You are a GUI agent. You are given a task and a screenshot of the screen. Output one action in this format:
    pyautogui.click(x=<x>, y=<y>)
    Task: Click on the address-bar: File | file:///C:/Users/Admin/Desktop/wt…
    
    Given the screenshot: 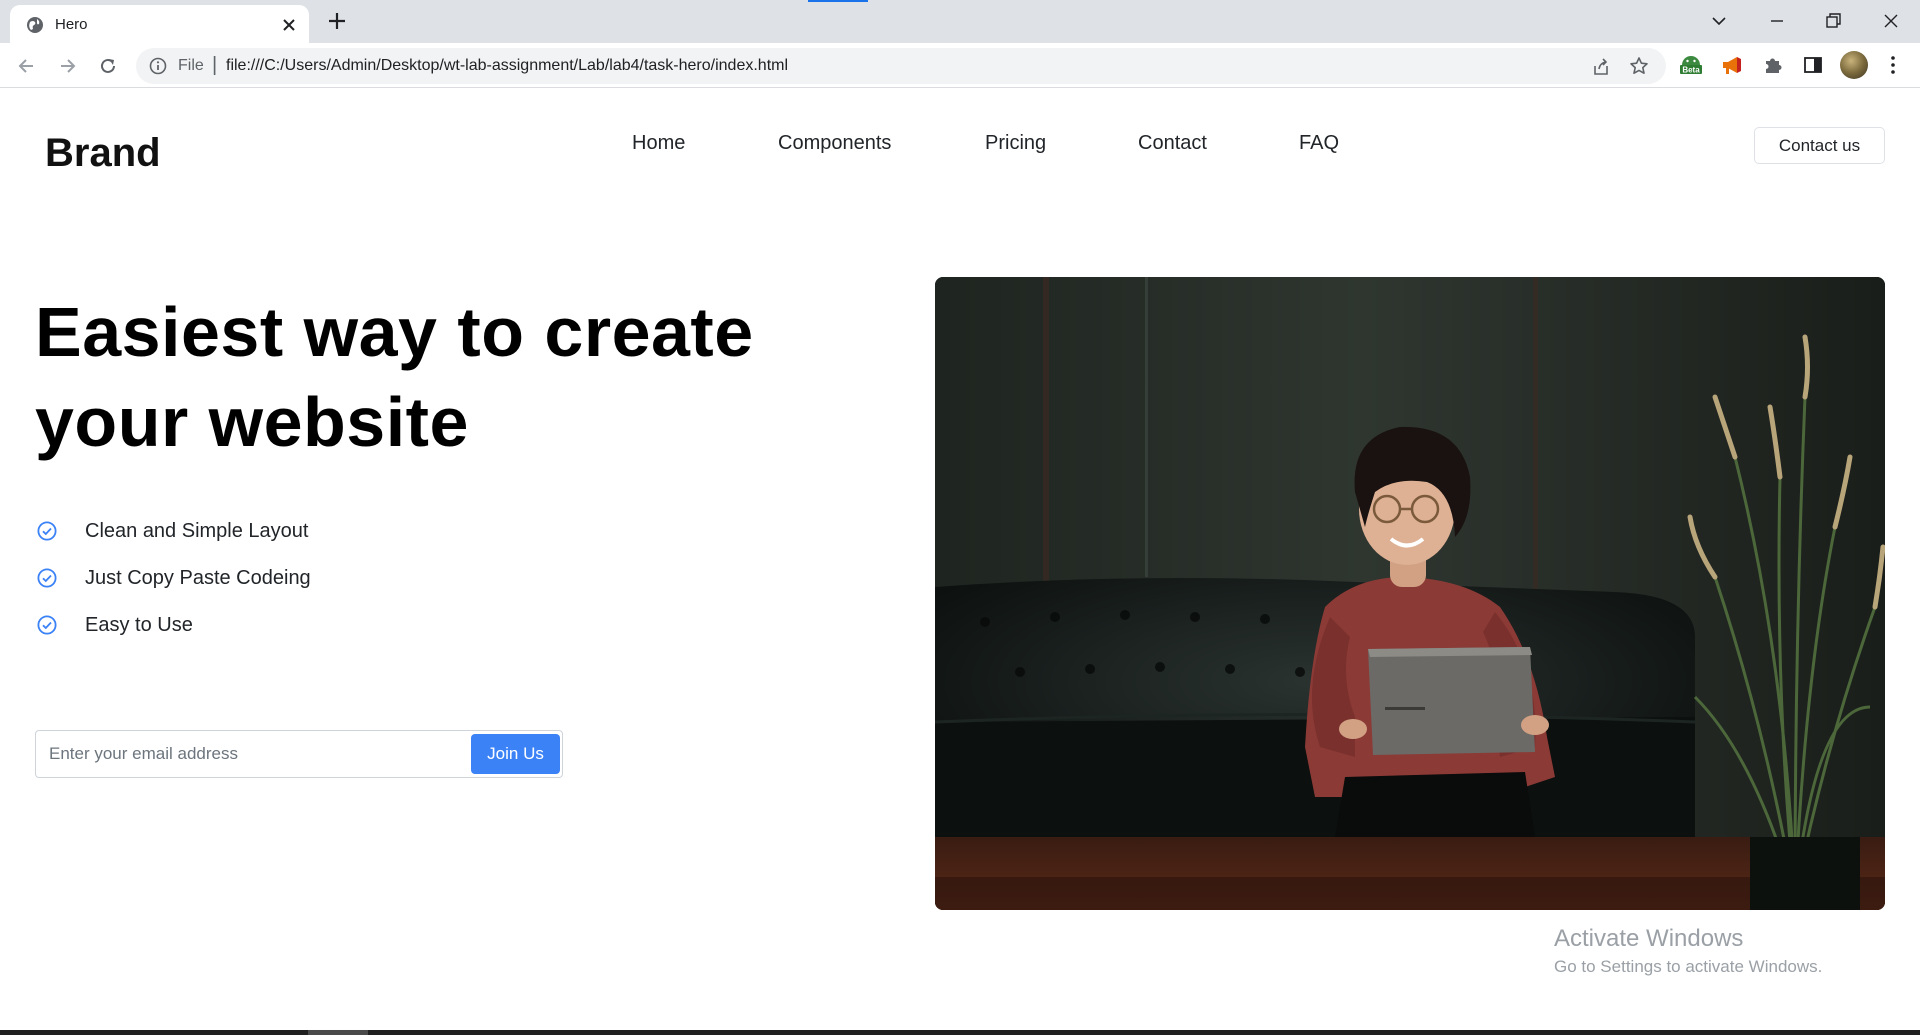 What is the action you would take?
    pyautogui.click(x=901, y=66)
    